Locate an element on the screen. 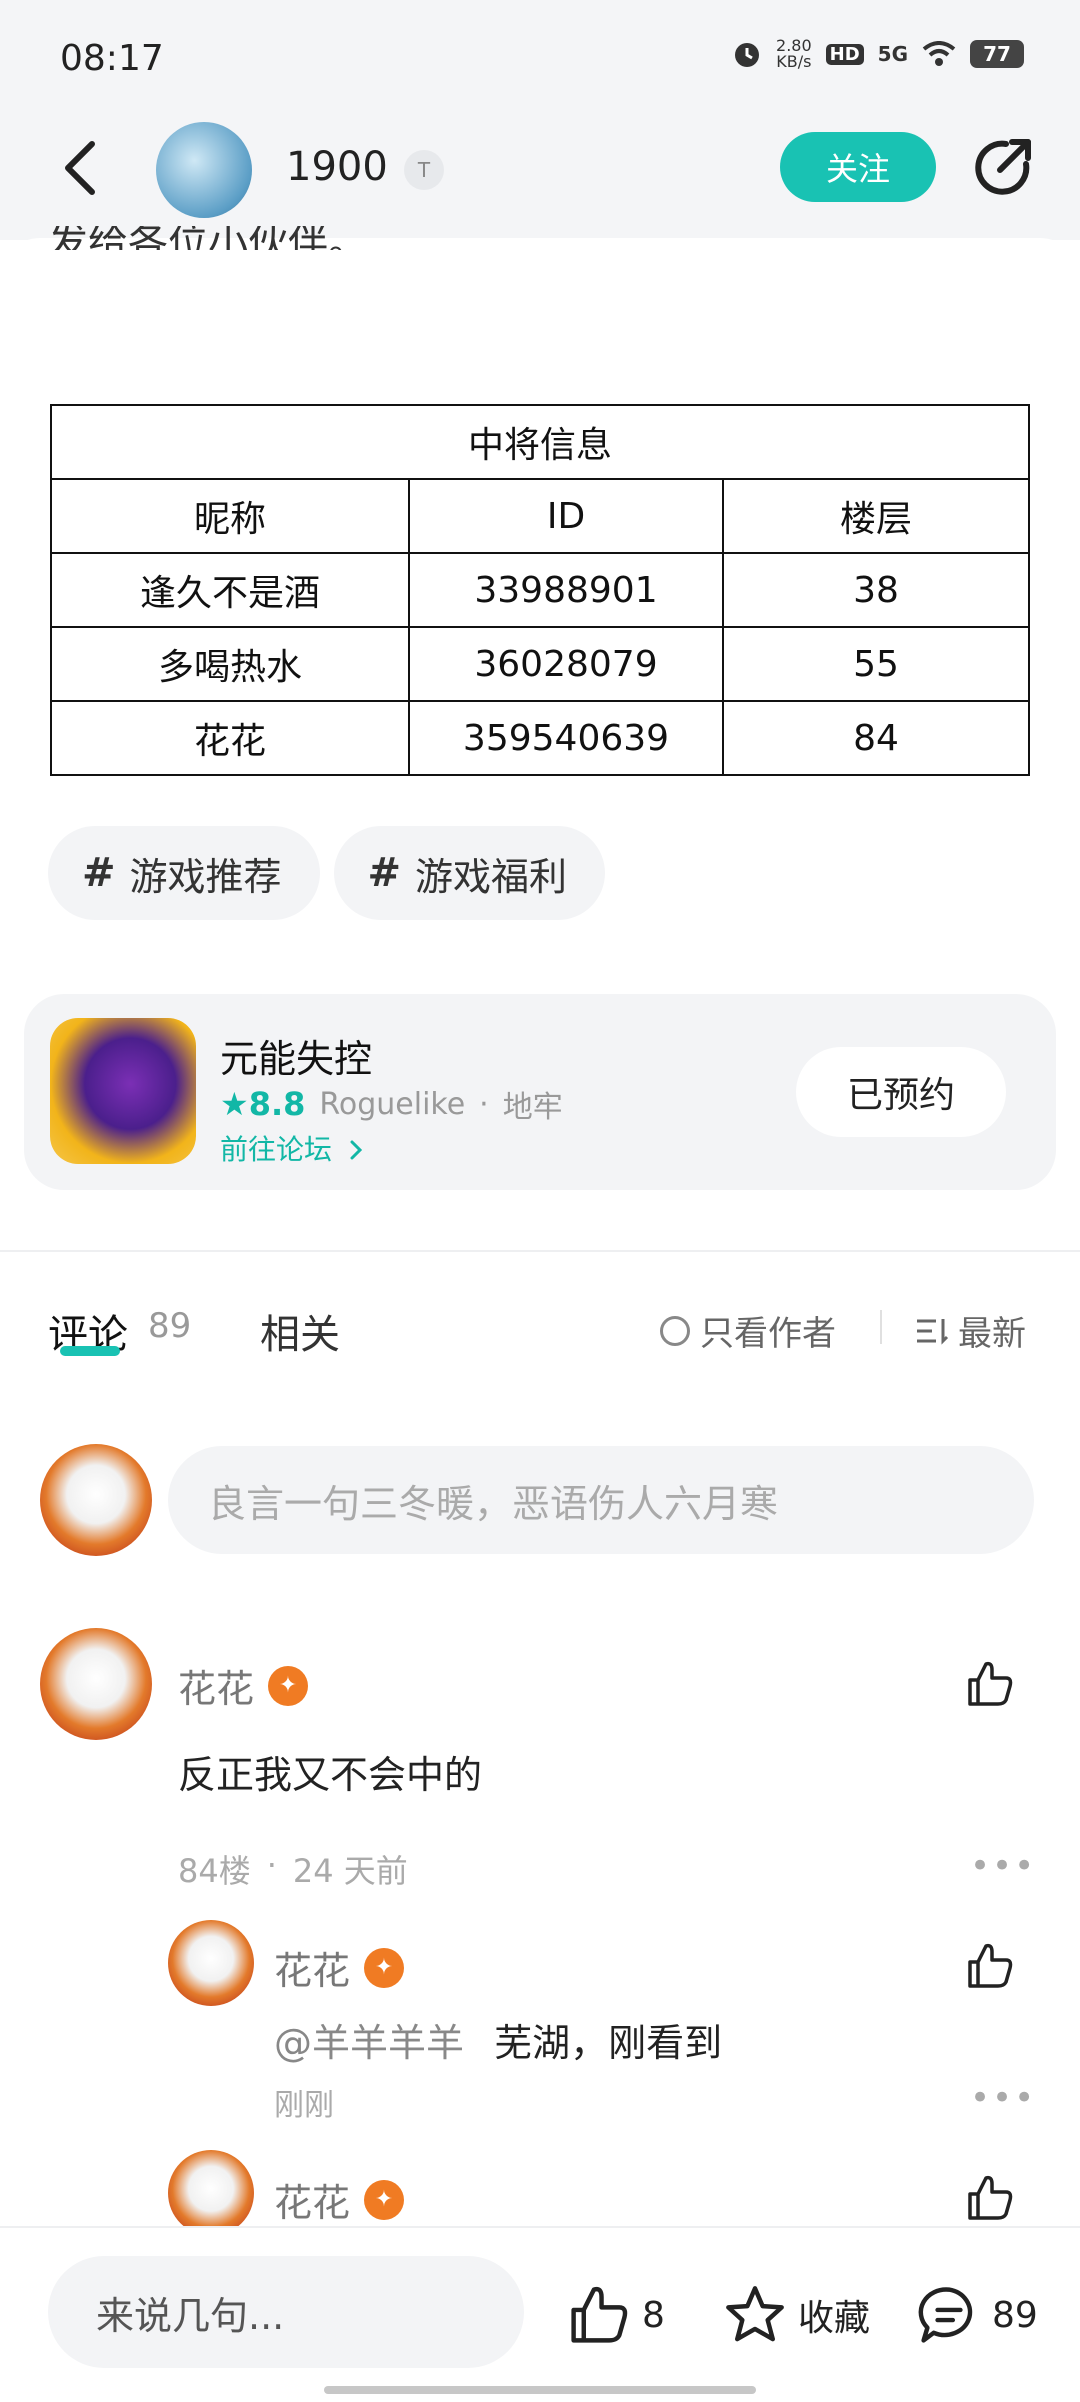  comment-floor: 84楼 is located at coordinates (214, 1871).